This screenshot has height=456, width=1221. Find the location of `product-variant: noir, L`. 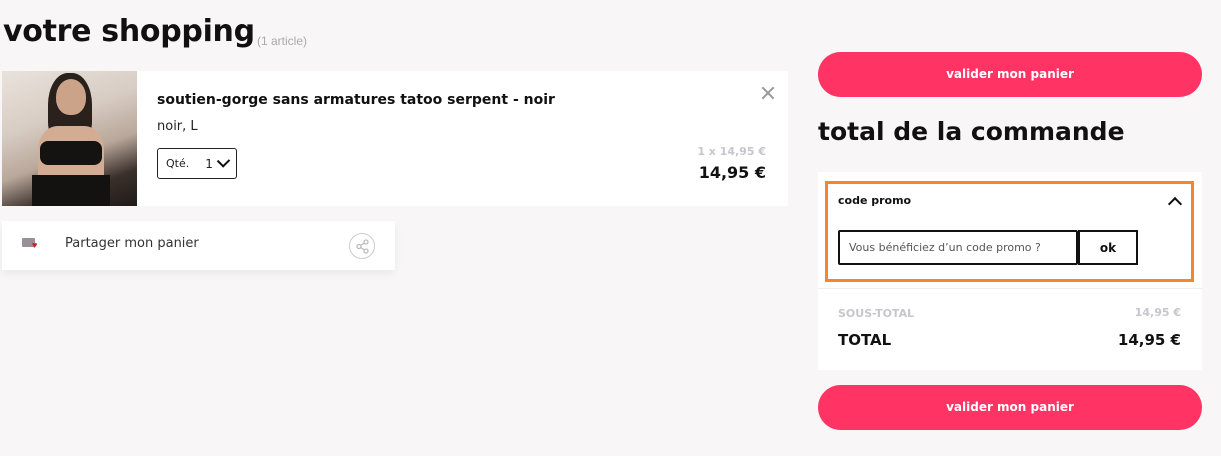

product-variant: noir, L is located at coordinates (177, 126).